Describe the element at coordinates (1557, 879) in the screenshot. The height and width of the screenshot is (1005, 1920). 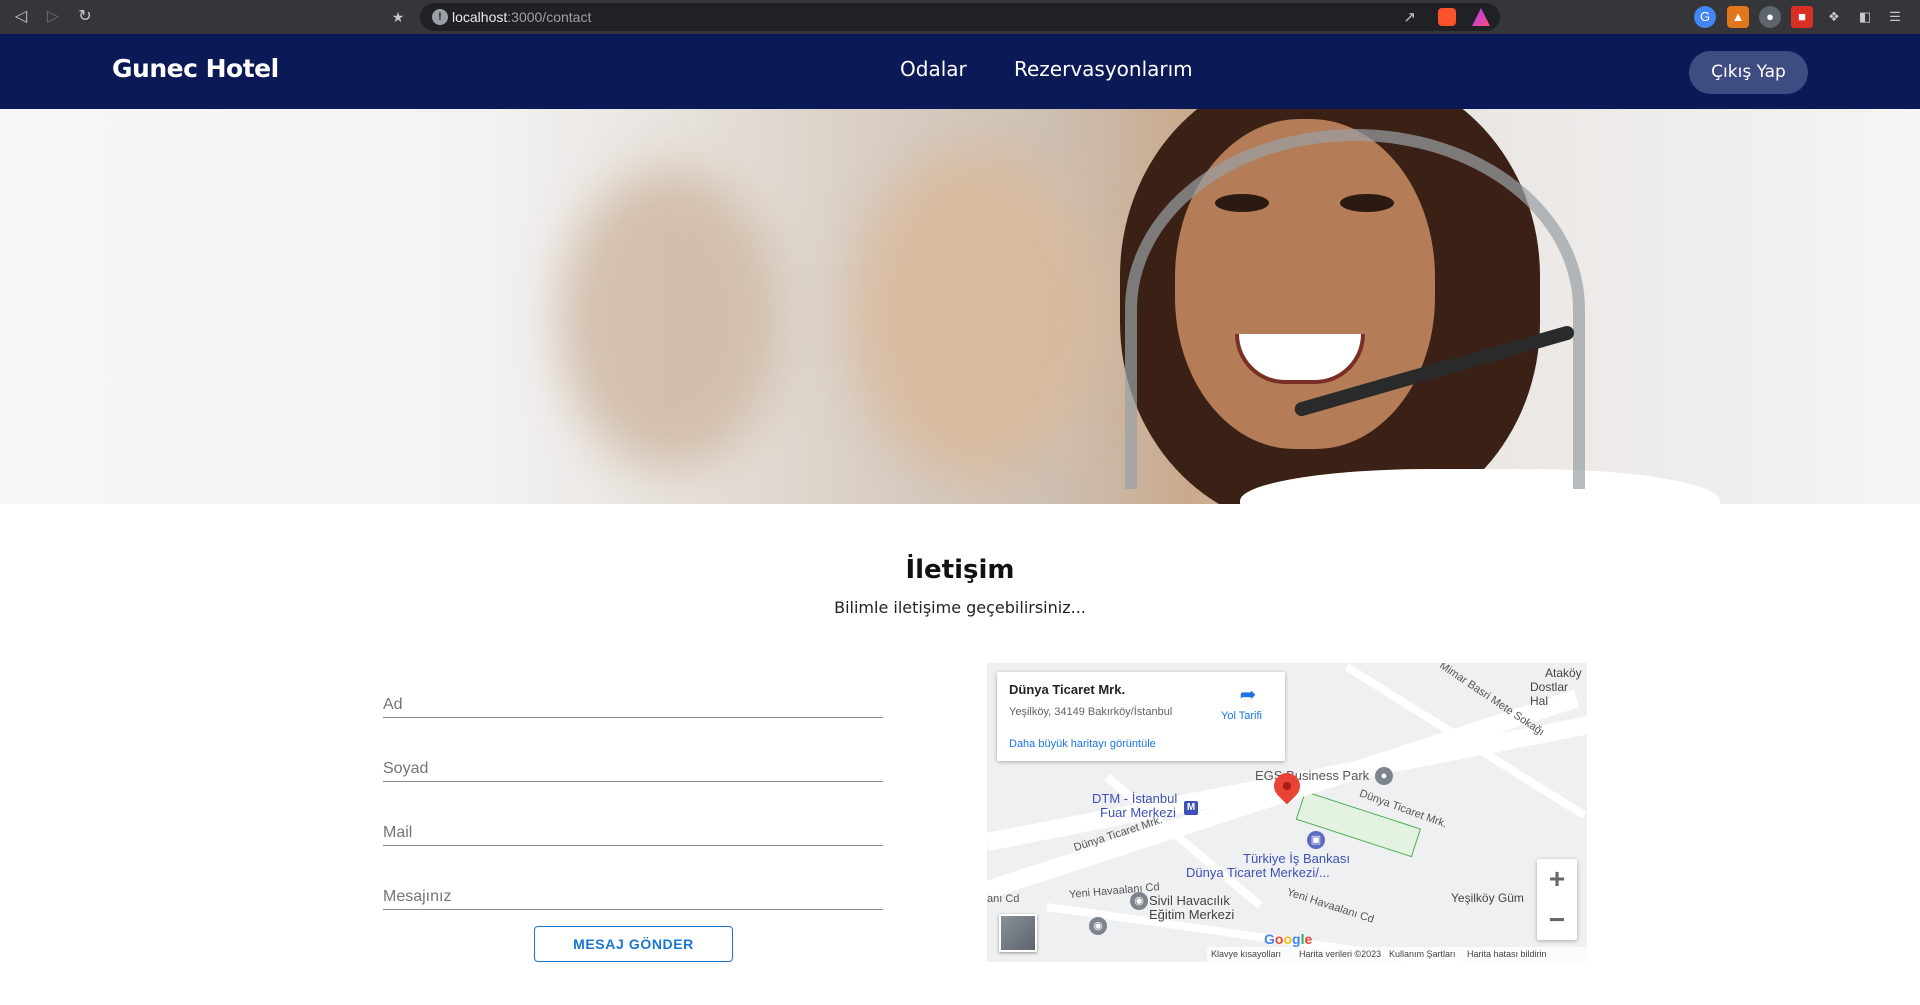
I see `zoom-in-button: +` at that location.